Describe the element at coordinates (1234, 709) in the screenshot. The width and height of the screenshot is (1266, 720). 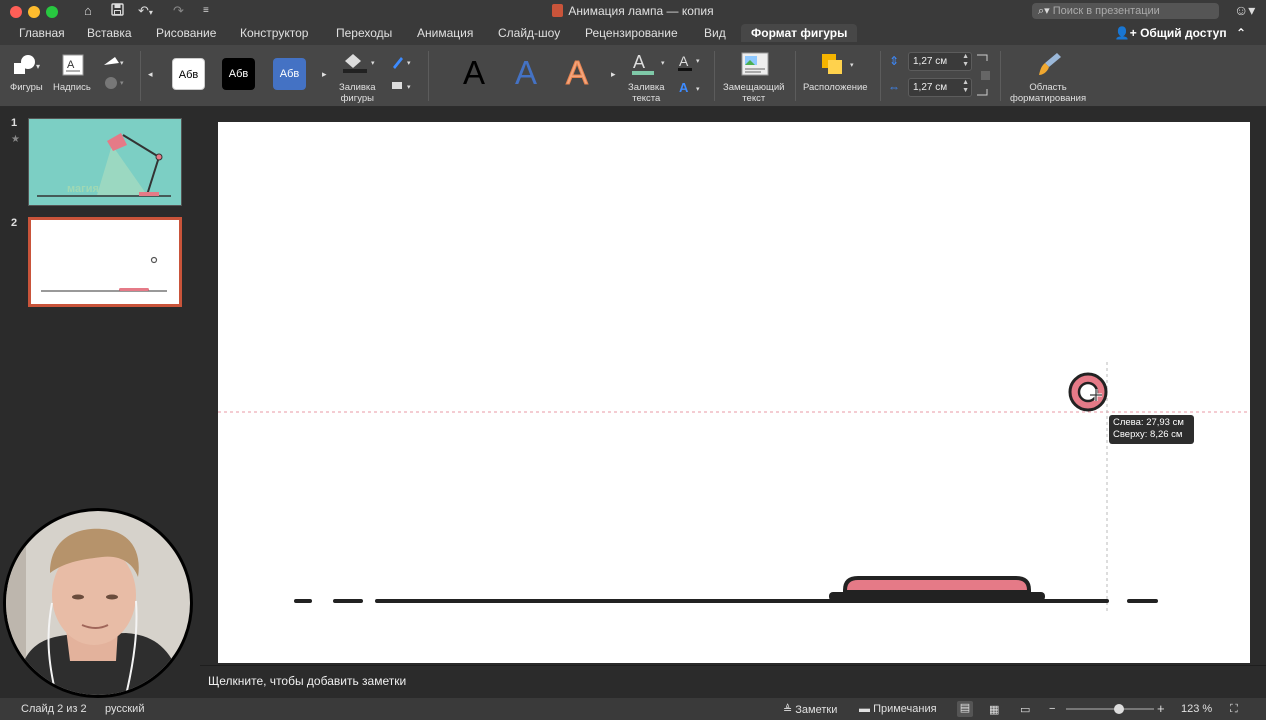
I see `fit-to-window-icon: ⛶` at that location.